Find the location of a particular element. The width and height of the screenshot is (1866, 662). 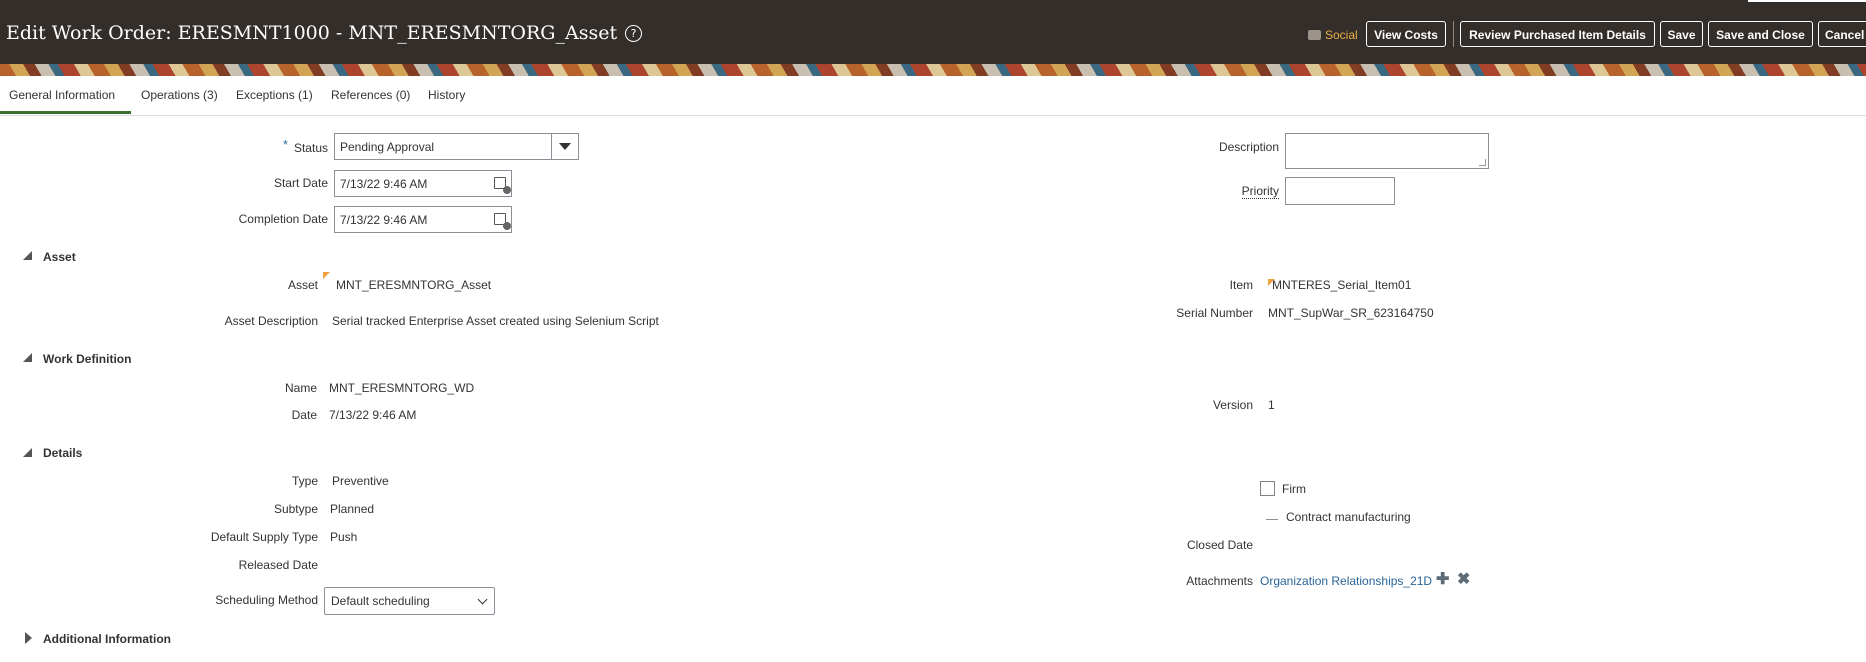

wd-date-value: 7/13/22 9:46 AM is located at coordinates (373, 415).